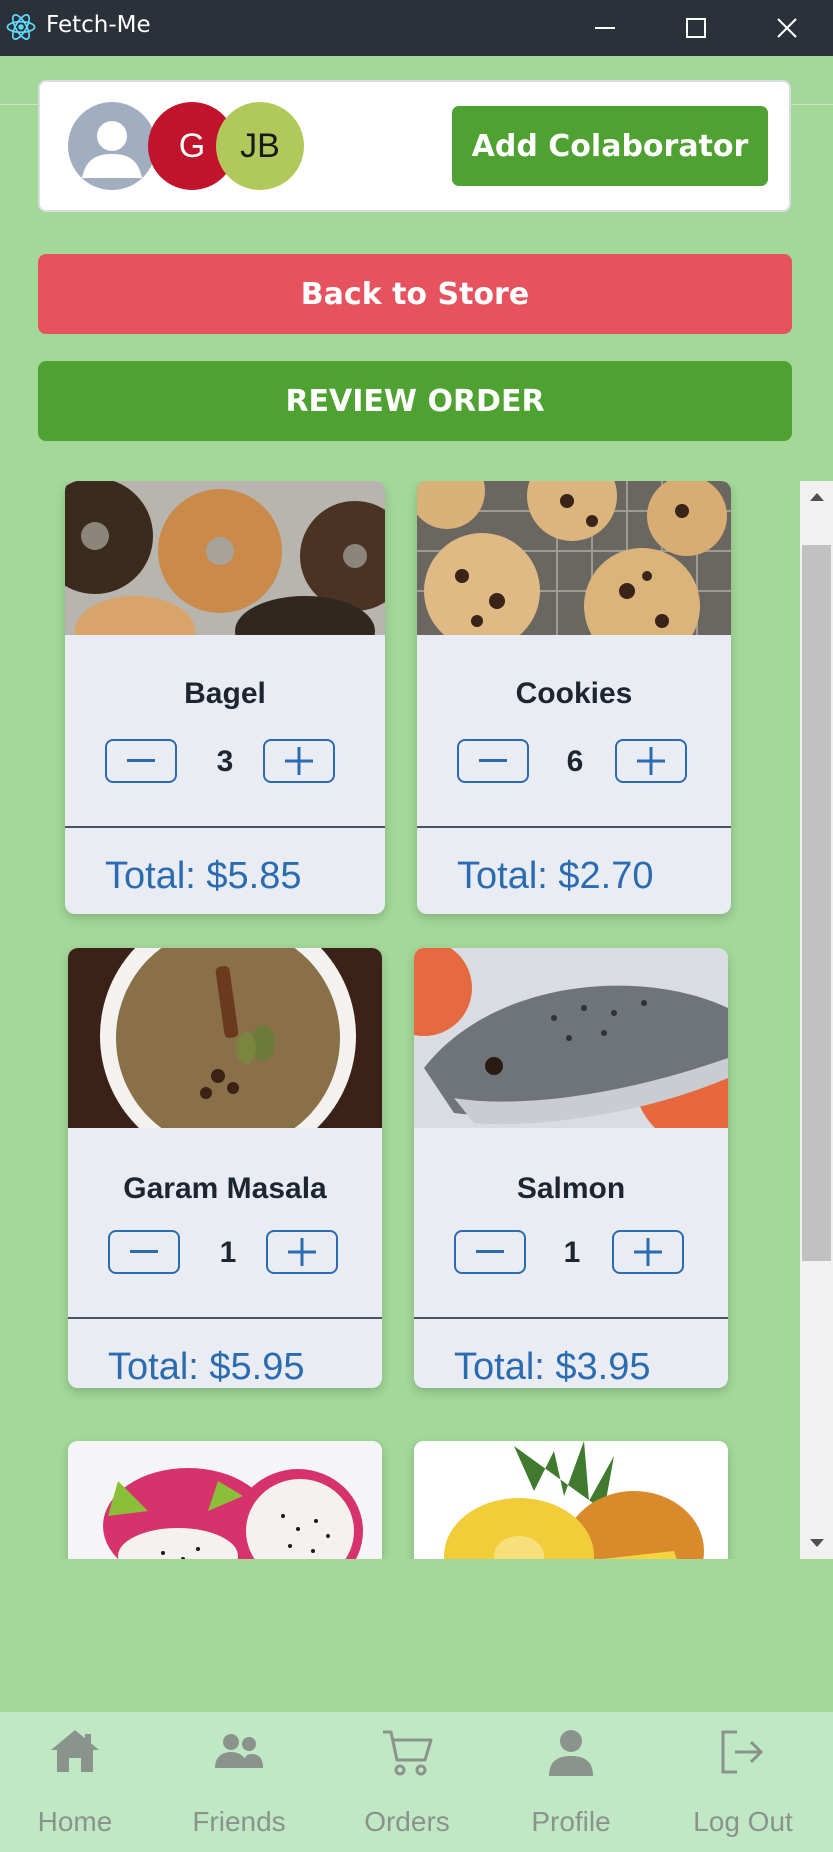  What do you see at coordinates (571, 1188) in the screenshot?
I see `product-name: Salmon` at bounding box center [571, 1188].